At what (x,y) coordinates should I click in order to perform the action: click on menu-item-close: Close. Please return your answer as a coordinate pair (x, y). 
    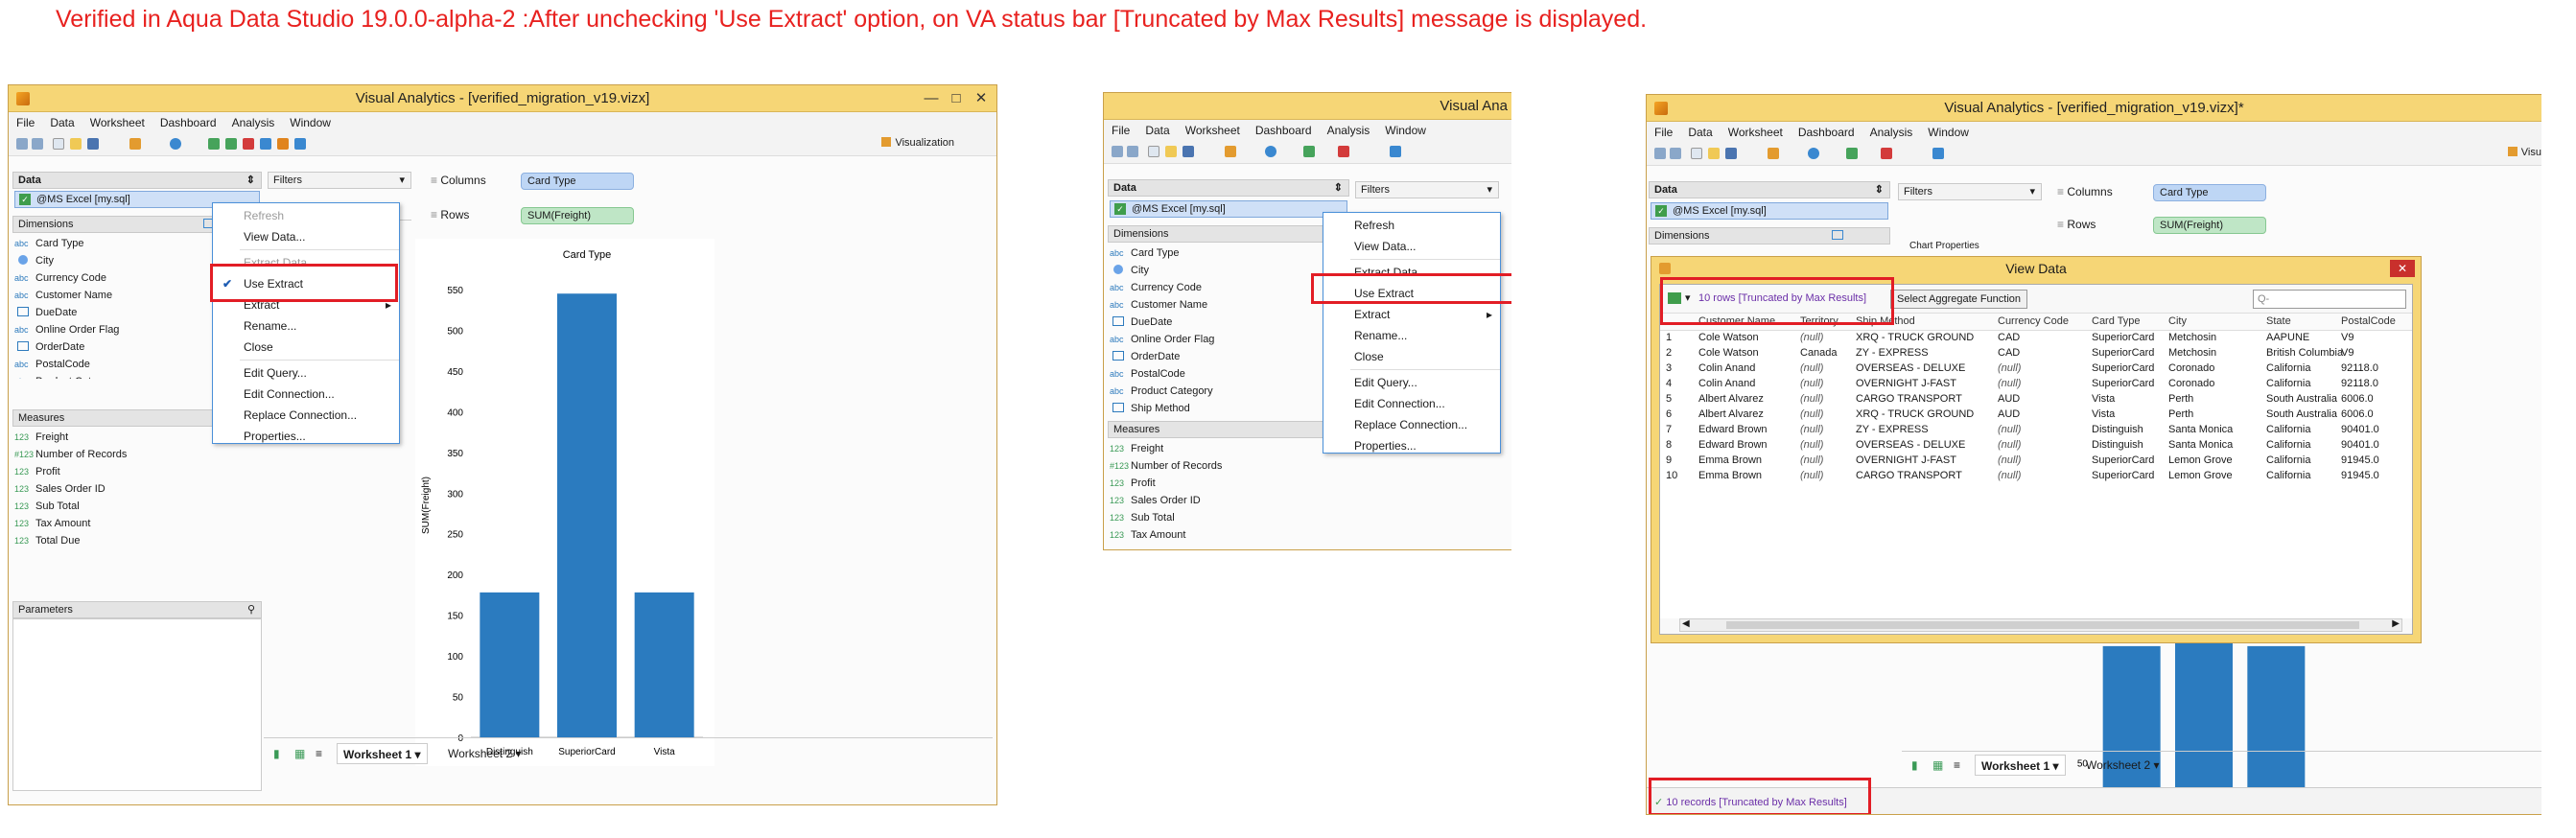
    Looking at the image, I should click on (306, 348).